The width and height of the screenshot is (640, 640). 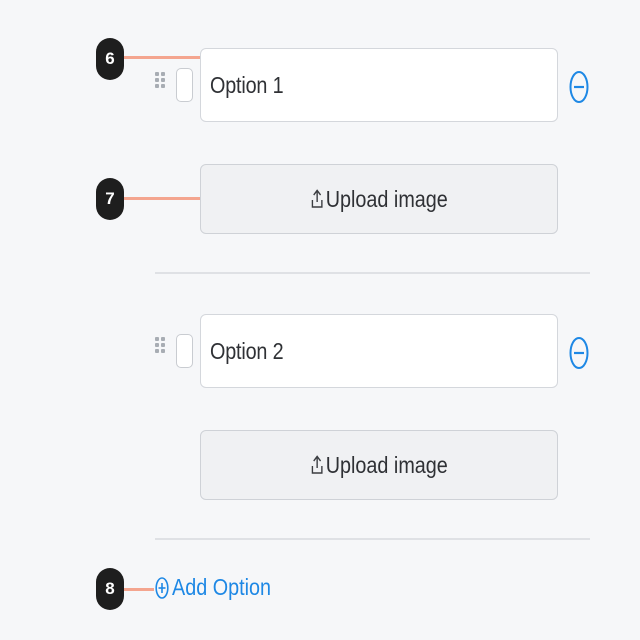 What do you see at coordinates (184, 85) in the screenshot?
I see `option-1-checkbox` at bounding box center [184, 85].